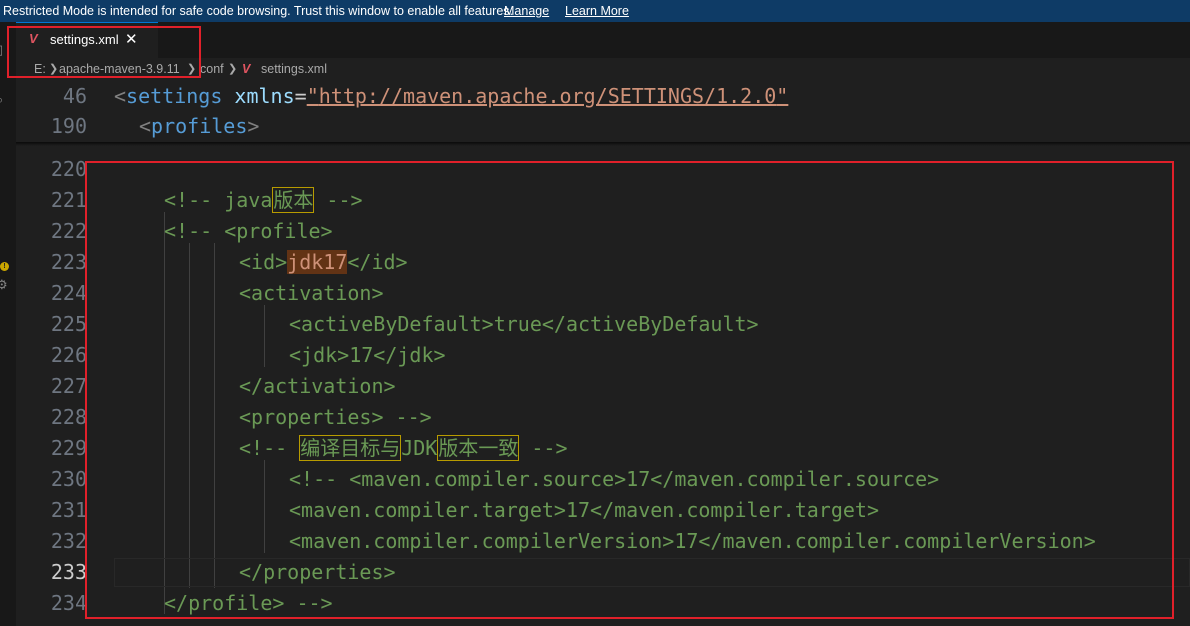  What do you see at coordinates (212, 69) in the screenshot?
I see `breadcrumb-item-conf: conf` at bounding box center [212, 69].